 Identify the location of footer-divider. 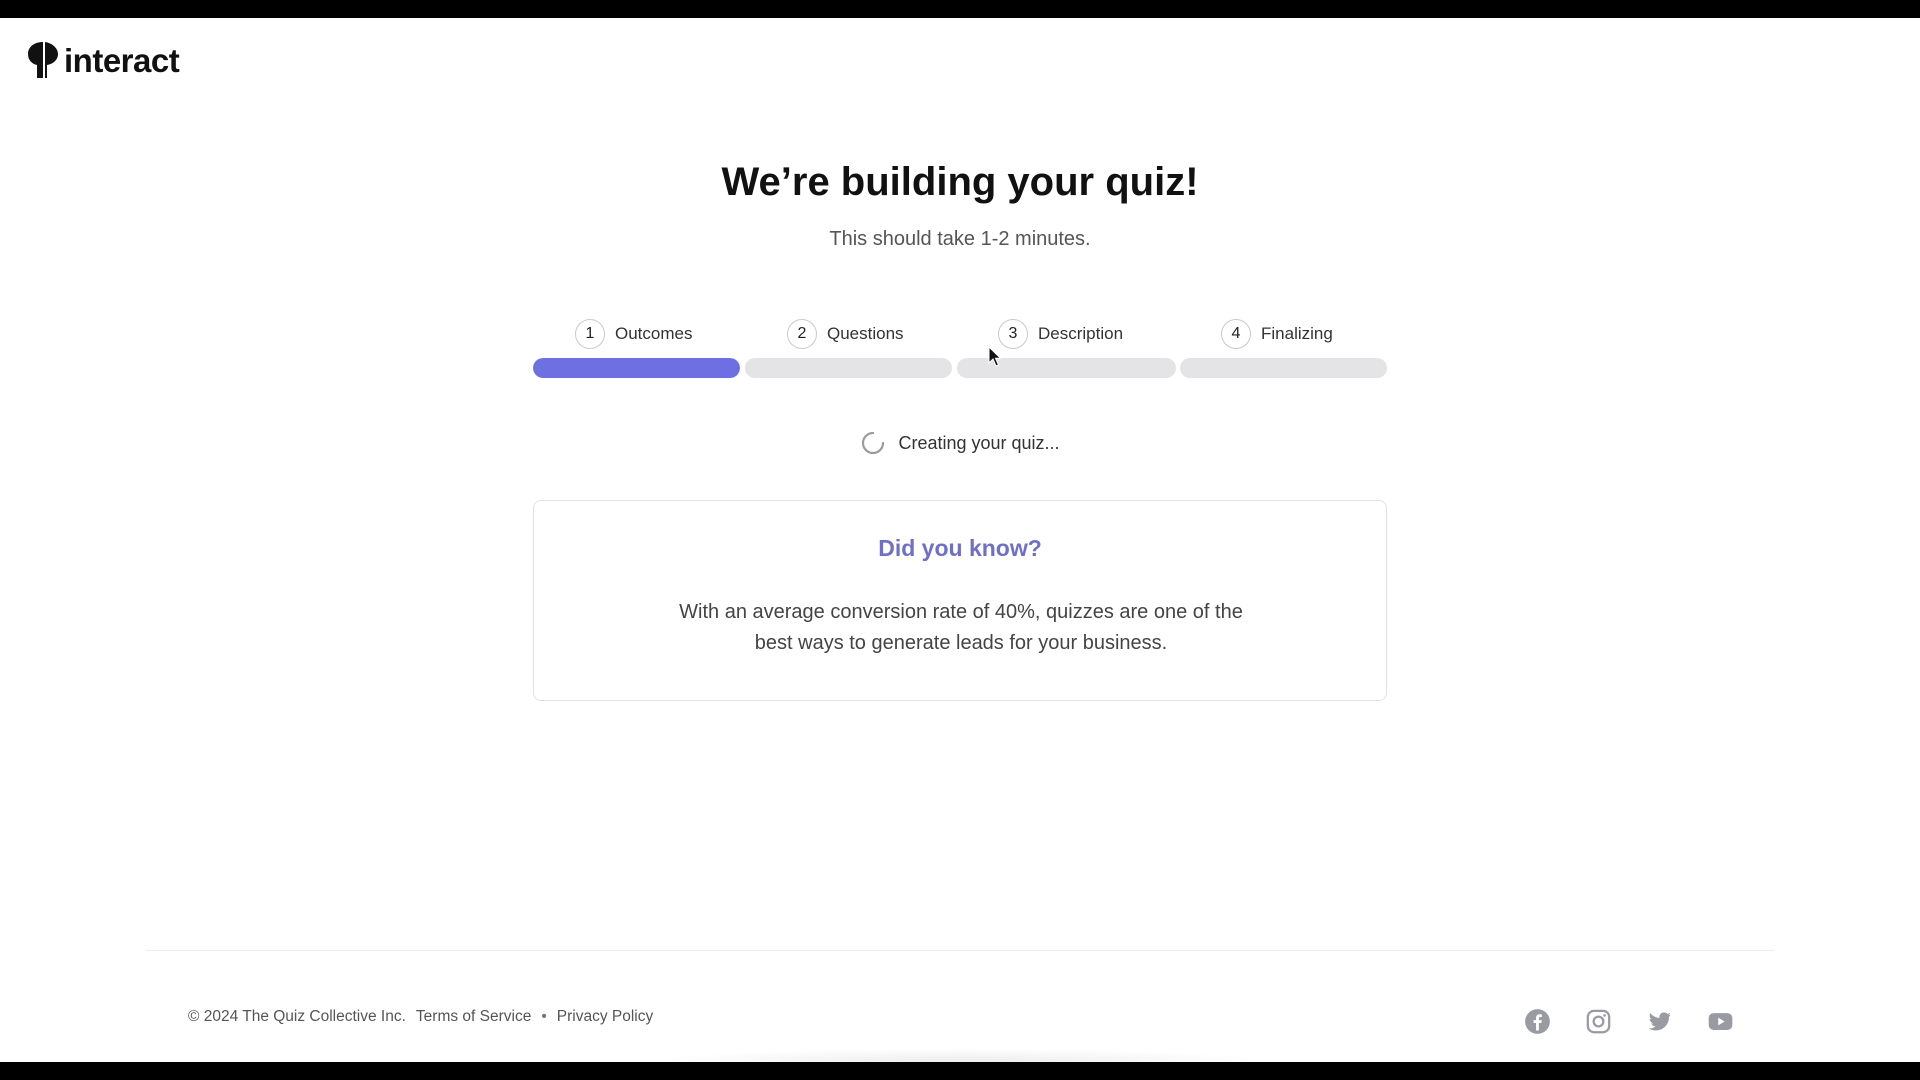
(960, 950).